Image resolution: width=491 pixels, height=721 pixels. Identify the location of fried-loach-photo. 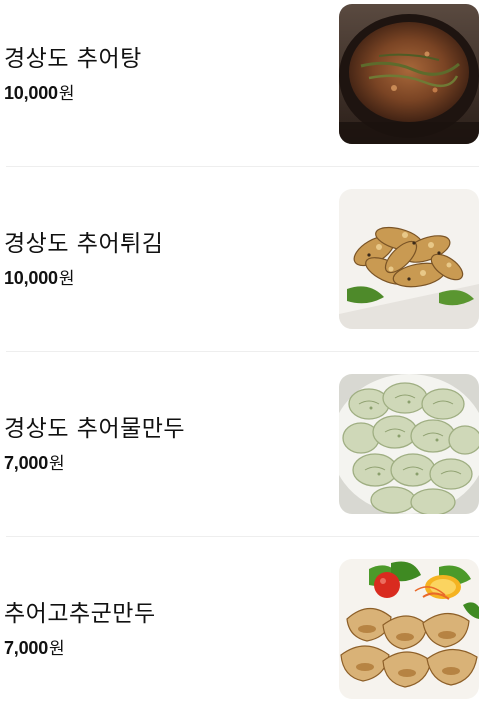
(409, 259).